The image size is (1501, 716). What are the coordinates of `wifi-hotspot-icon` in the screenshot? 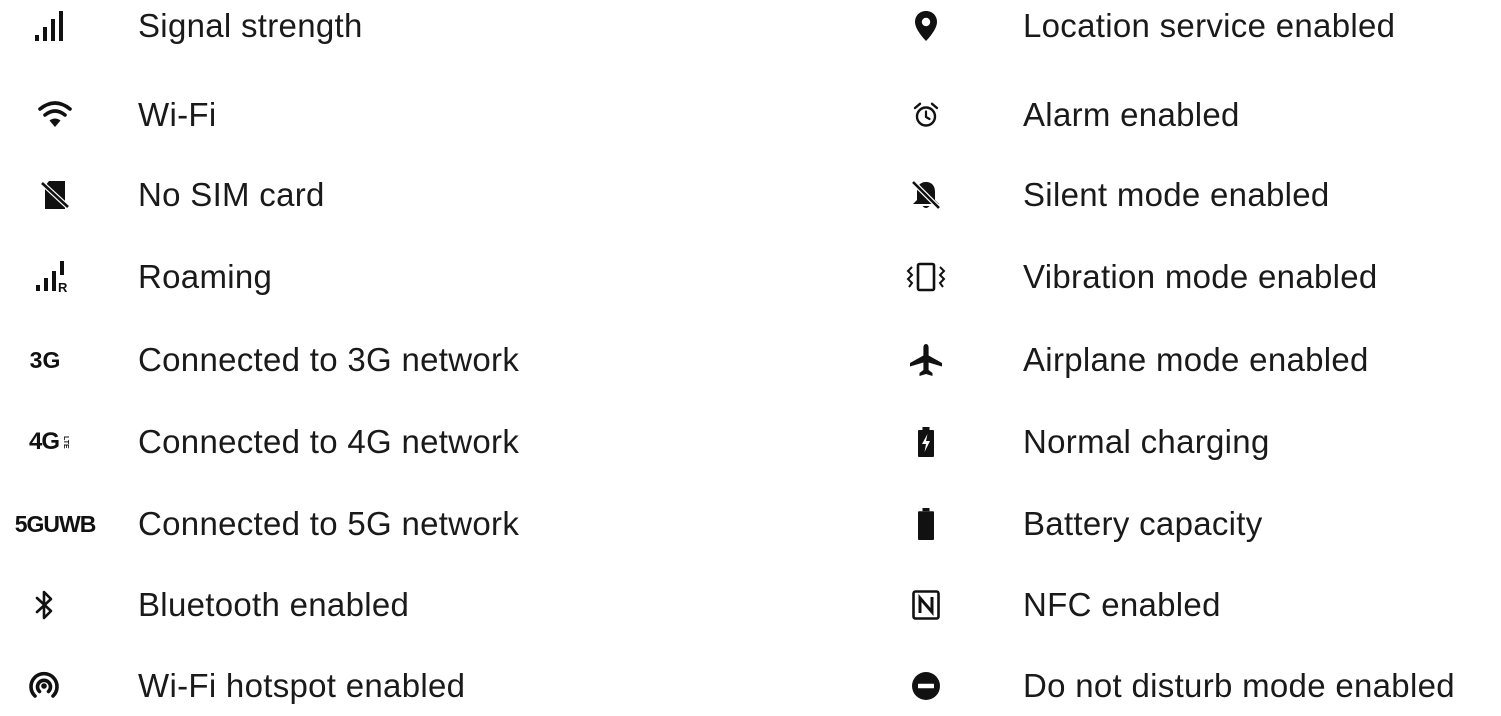 It's located at (55, 686).